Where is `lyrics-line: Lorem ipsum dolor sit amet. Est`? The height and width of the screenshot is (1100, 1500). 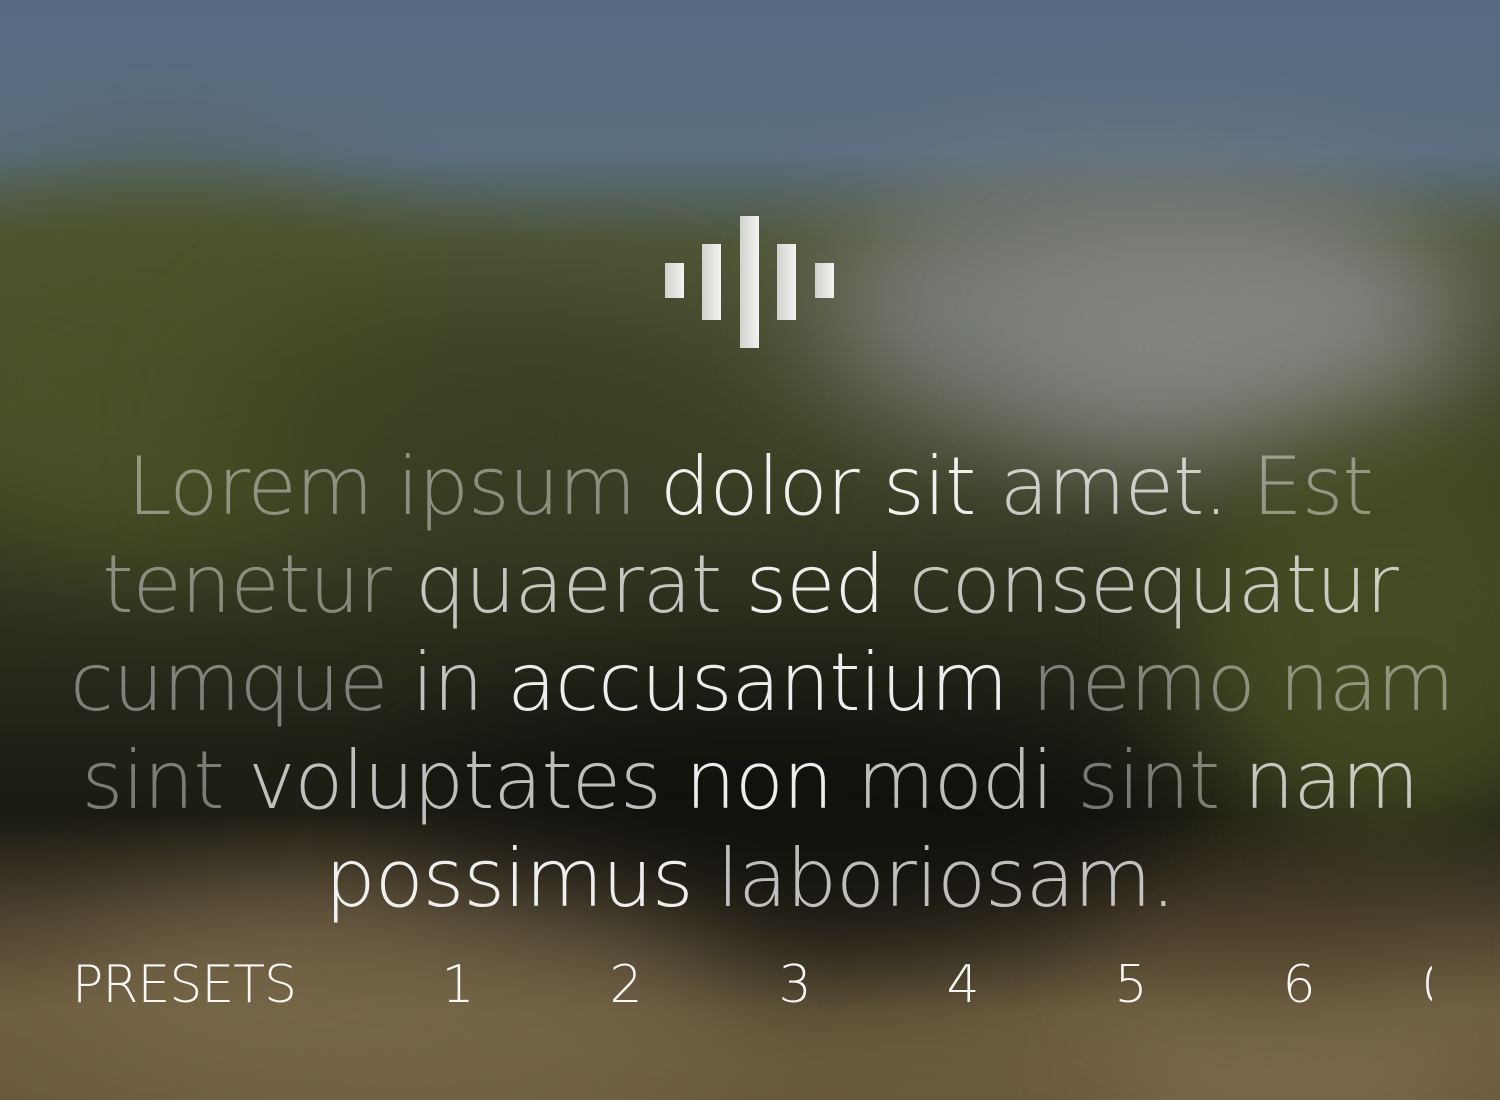 lyrics-line: Lorem ipsum dolor sit amet. Est is located at coordinates (750, 487).